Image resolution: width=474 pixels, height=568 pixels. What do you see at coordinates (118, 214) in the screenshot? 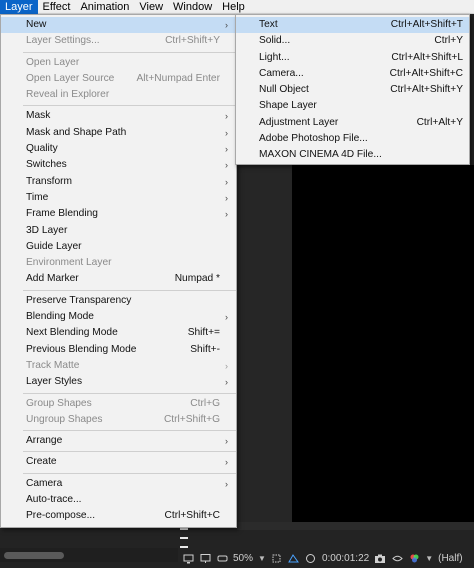
I see `menu-item-frame-blending: Frame Blending ›` at bounding box center [118, 214].